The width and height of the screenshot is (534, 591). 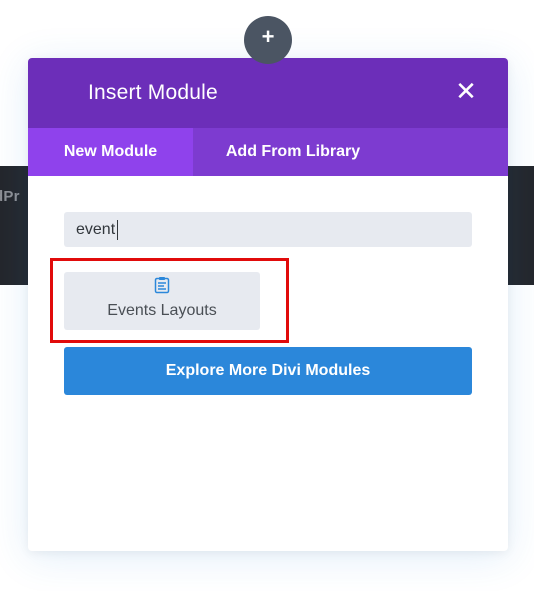 I want to click on tab-new-module: New Module, so click(x=110, y=152).